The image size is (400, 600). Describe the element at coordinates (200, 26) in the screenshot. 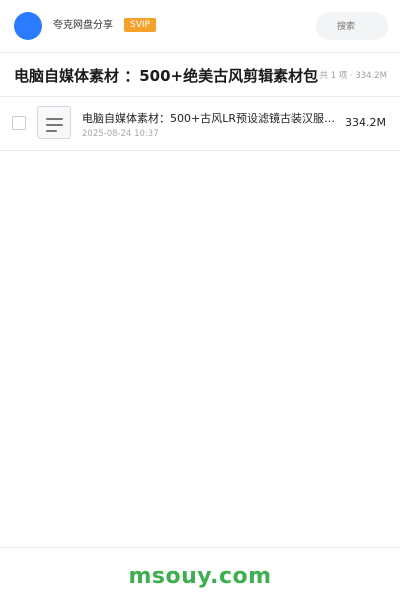

I see `top-header: 夸克网盘分享 SVIP` at that location.